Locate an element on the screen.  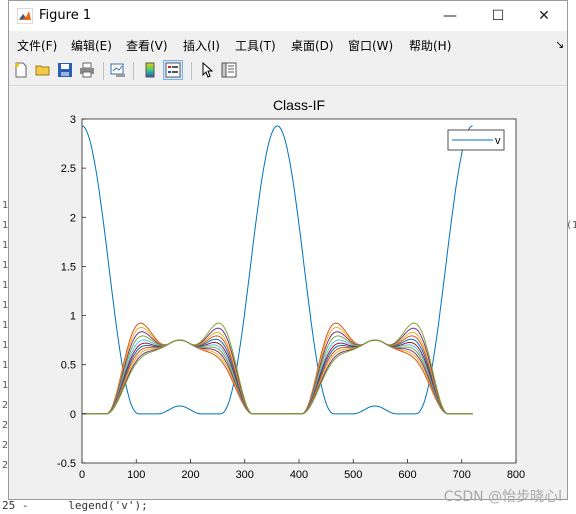
legend-icon is located at coordinates (173, 70).